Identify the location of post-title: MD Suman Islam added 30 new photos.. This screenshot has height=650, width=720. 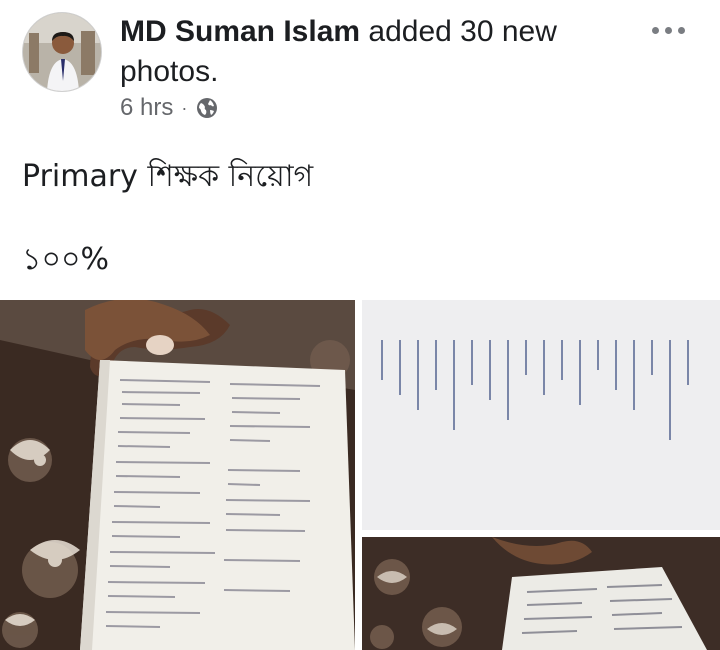
(370, 52).